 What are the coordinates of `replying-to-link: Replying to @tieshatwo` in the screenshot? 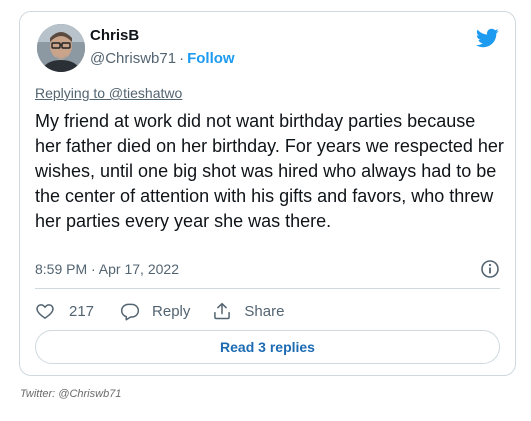 It's located at (108, 93).